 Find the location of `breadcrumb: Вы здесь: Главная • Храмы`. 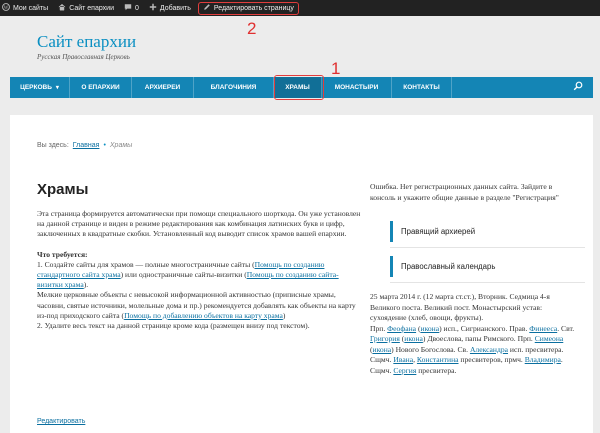

breadcrumb: Вы здесь: Главная • Храмы is located at coordinates (84, 145).